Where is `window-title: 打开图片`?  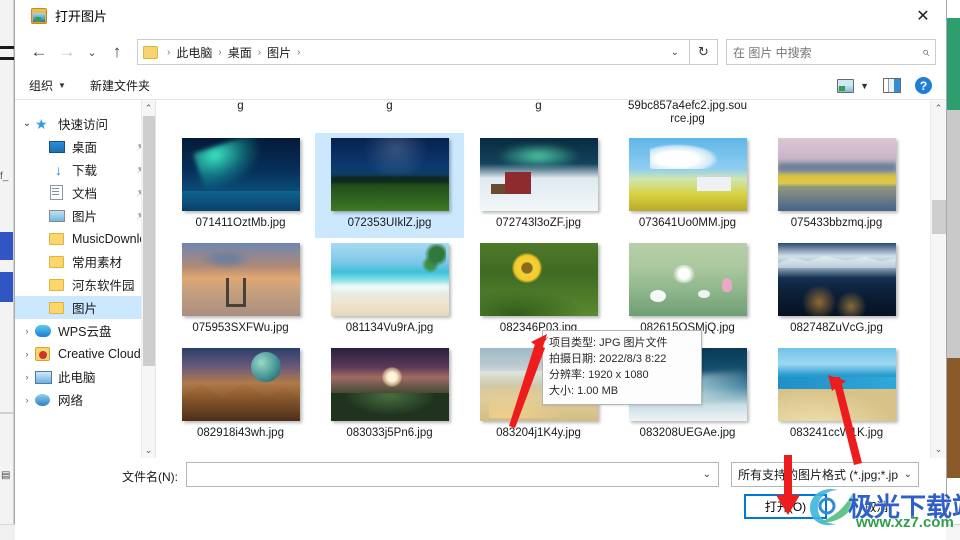 window-title: 打开图片 is located at coordinates (81, 16).